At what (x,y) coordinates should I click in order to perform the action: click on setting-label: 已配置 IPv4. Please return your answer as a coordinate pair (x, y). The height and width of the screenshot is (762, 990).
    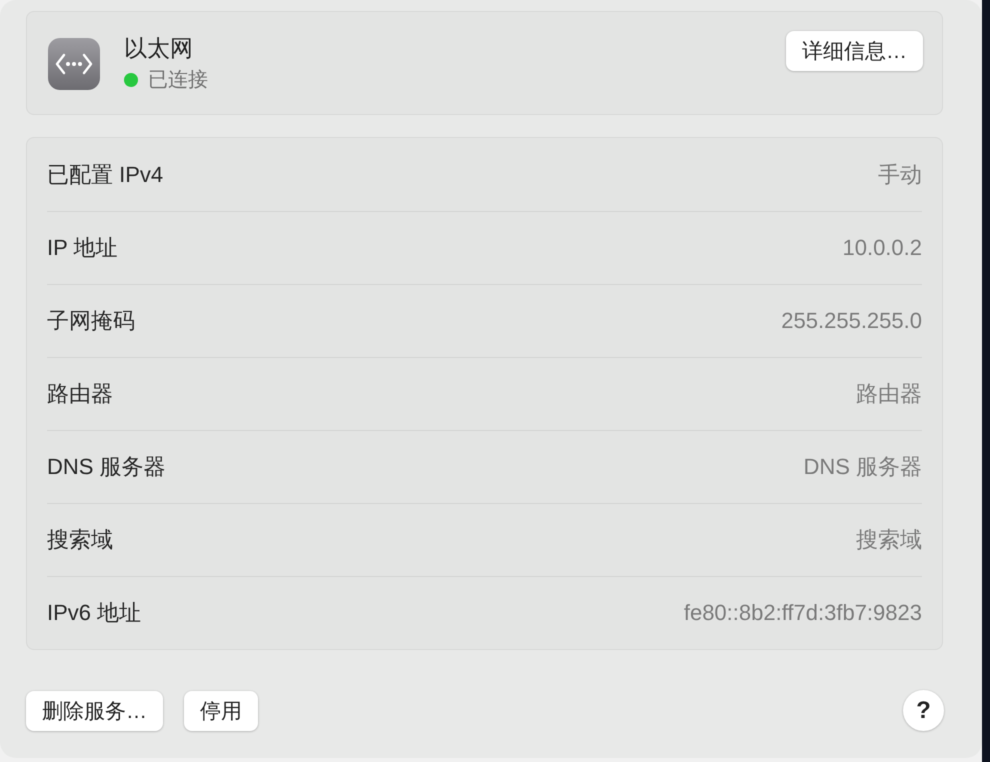
    Looking at the image, I should click on (105, 174).